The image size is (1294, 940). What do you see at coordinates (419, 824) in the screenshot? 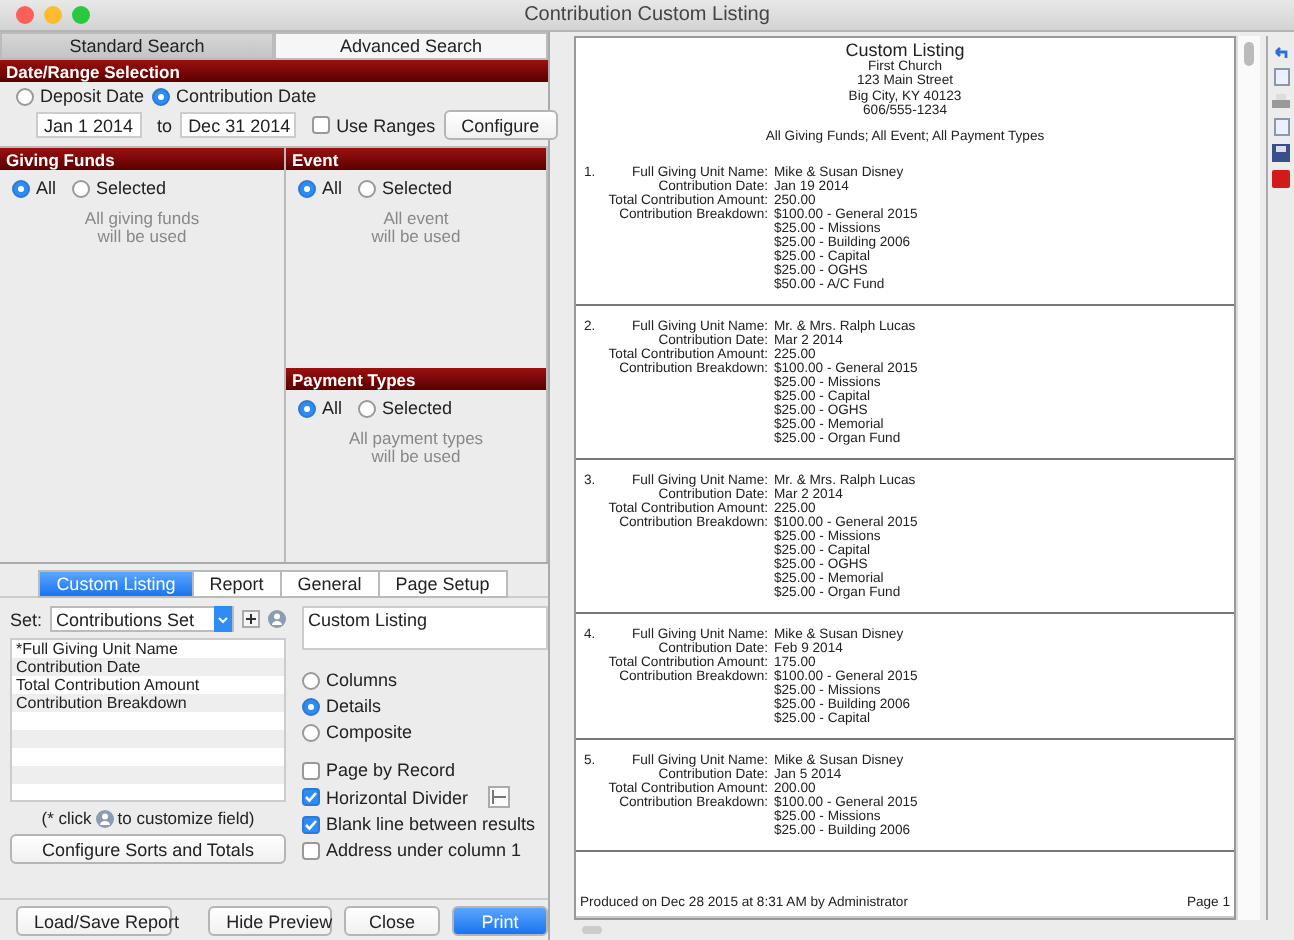
I see `checkbox: Blank line between results` at bounding box center [419, 824].